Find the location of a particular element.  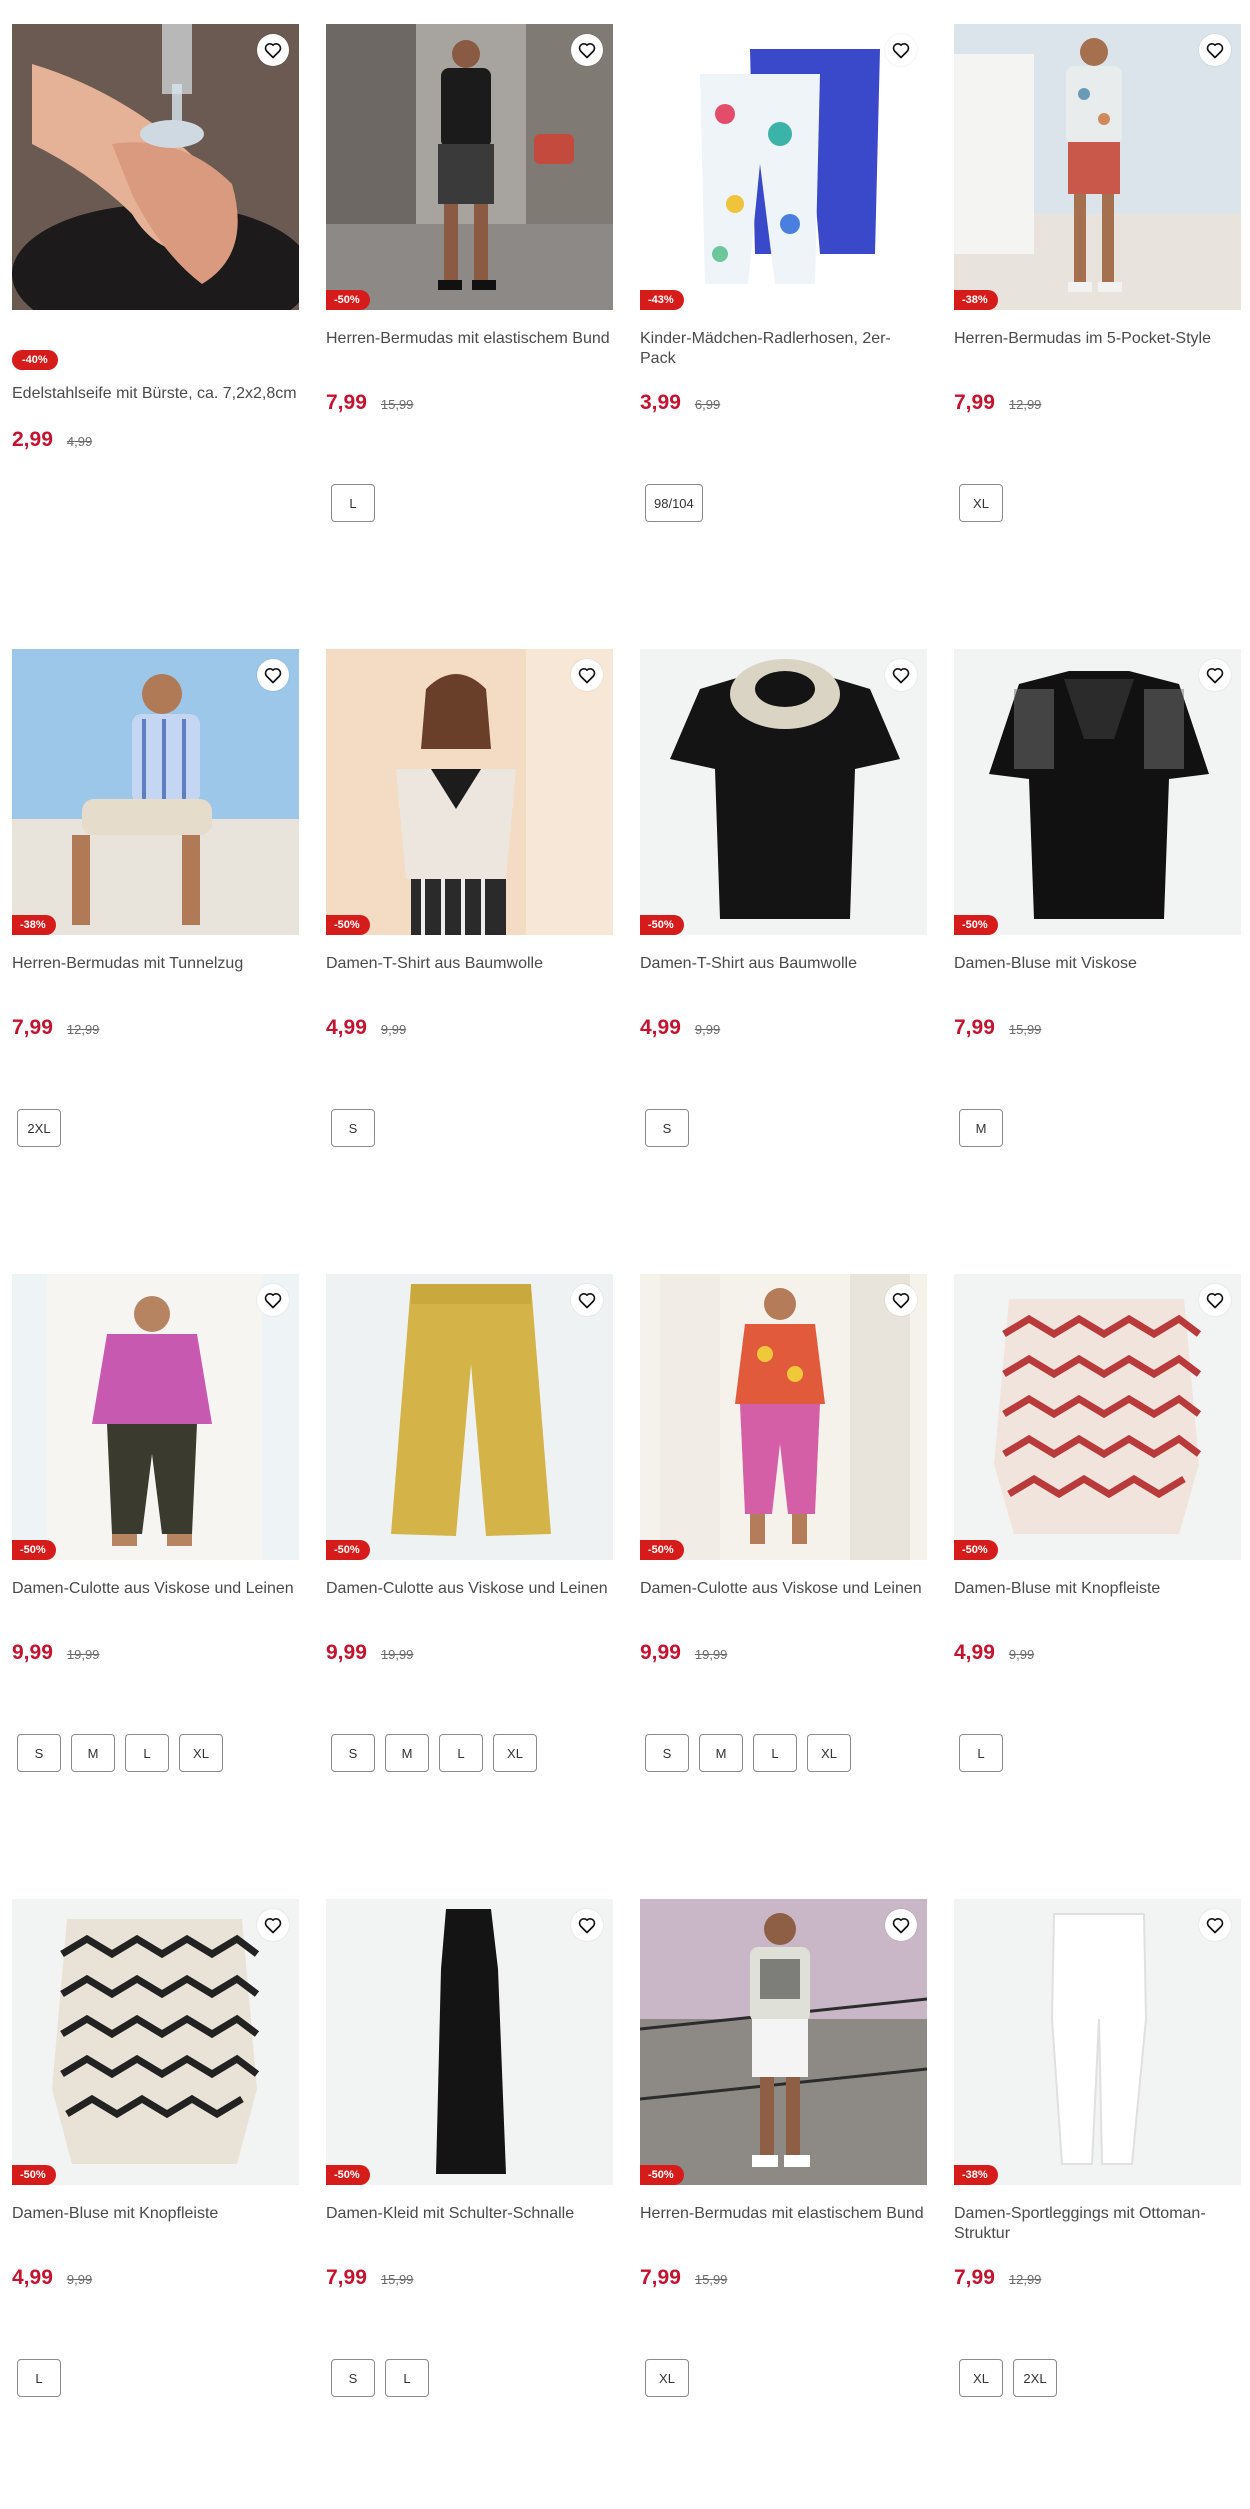

product-title: Edelstahlseife mit Bürste, ca. 7,2x2,8cm is located at coordinates (154, 394).